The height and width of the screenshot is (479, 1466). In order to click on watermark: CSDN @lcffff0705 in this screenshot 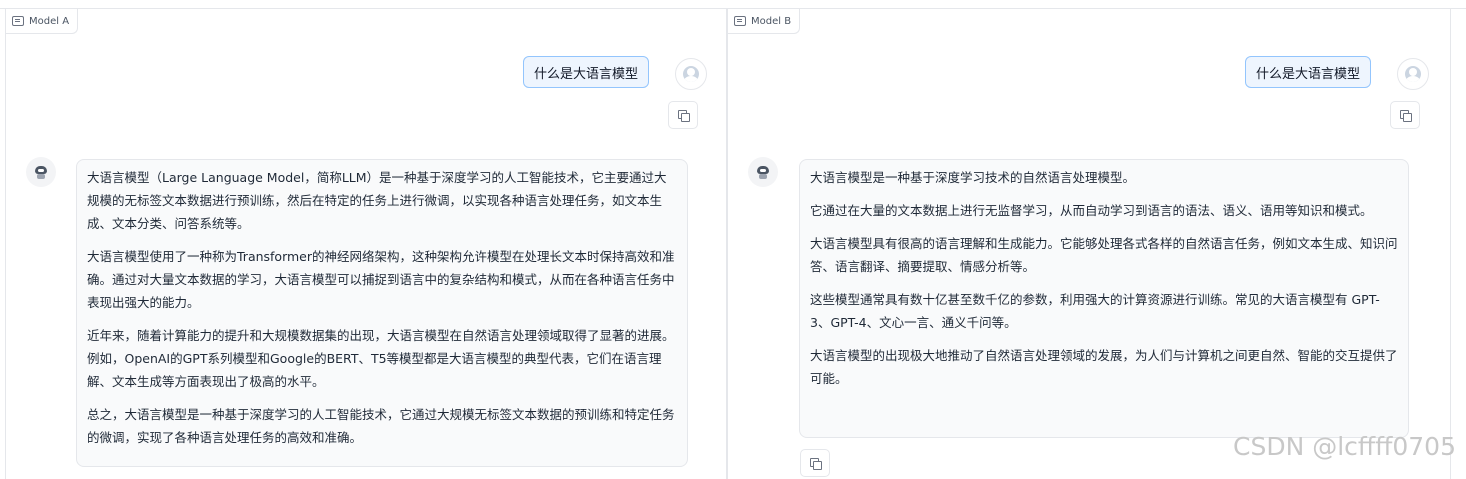, I will do `click(1344, 446)`.